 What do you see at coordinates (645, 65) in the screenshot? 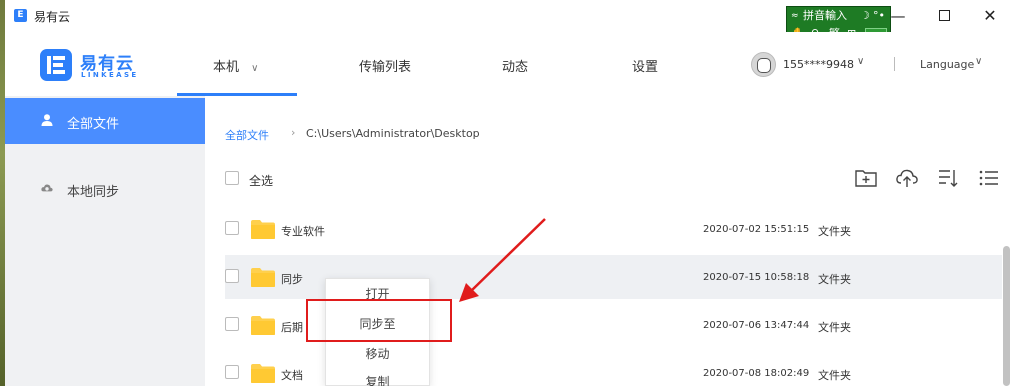
I see `nav-tab-settings: 设置` at bounding box center [645, 65].